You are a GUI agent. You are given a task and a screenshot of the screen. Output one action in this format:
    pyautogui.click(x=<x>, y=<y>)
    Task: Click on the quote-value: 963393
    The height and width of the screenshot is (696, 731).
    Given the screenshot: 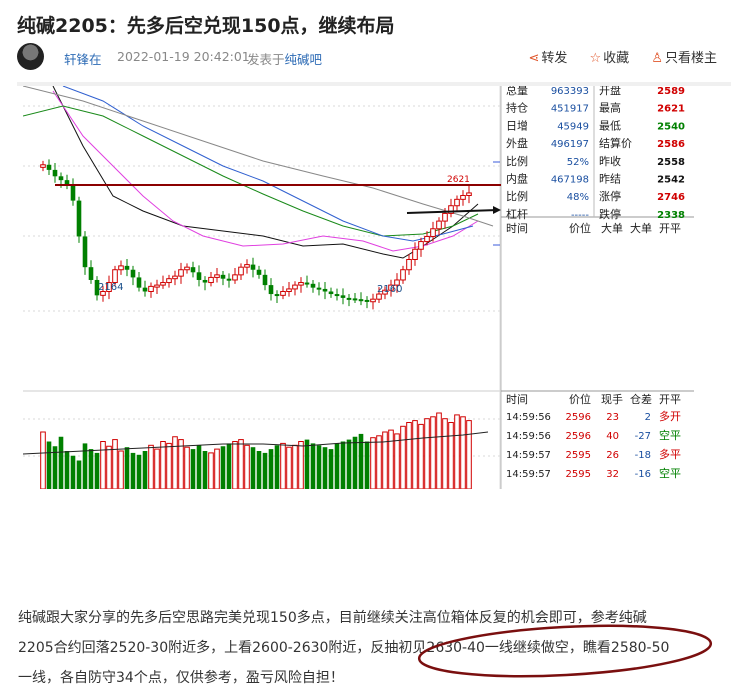 What is the action you would take?
    pyautogui.click(x=570, y=91)
    